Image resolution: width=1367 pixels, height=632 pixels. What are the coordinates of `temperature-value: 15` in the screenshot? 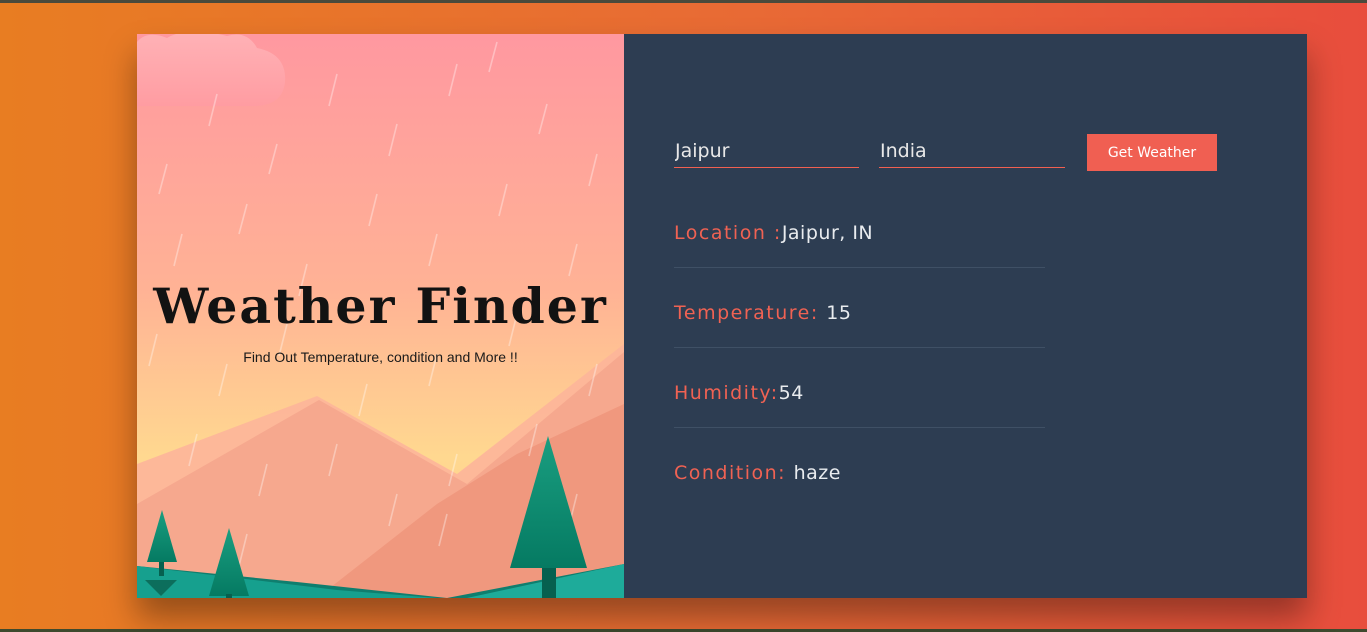 It's located at (839, 313).